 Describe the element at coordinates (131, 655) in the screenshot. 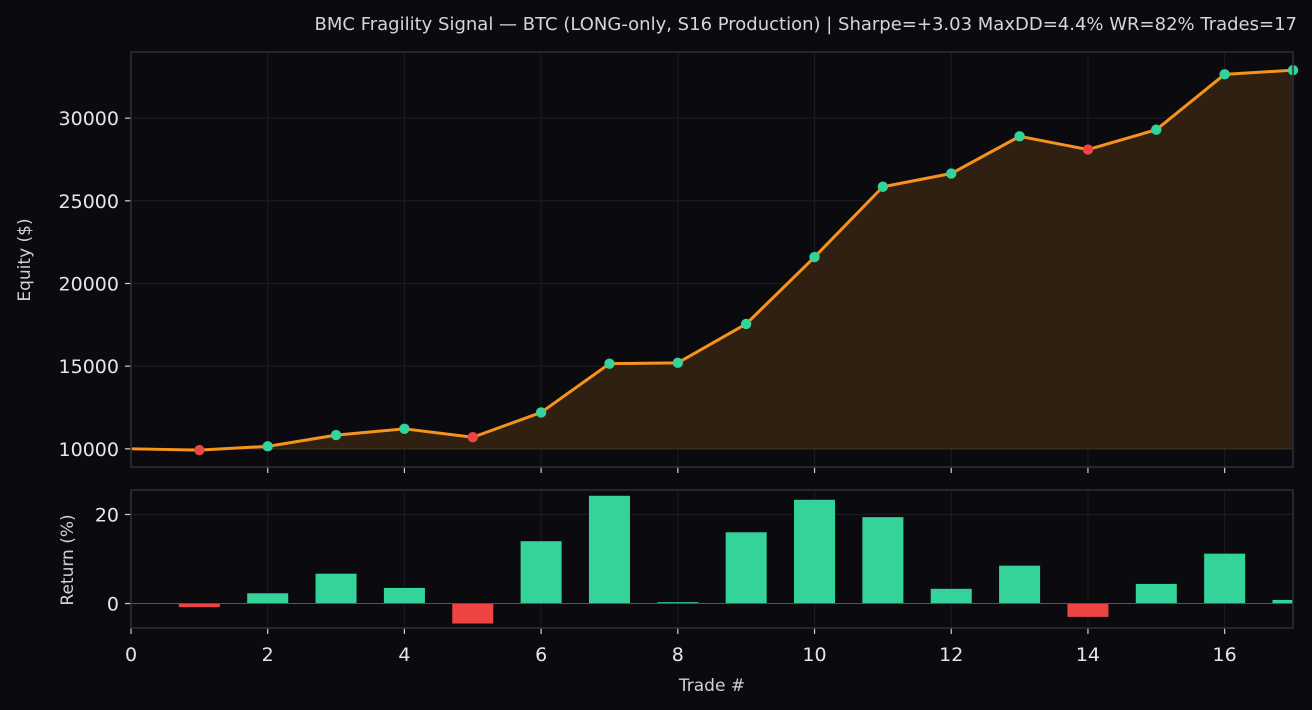

I see `returns-x-tick-label: 0` at that location.